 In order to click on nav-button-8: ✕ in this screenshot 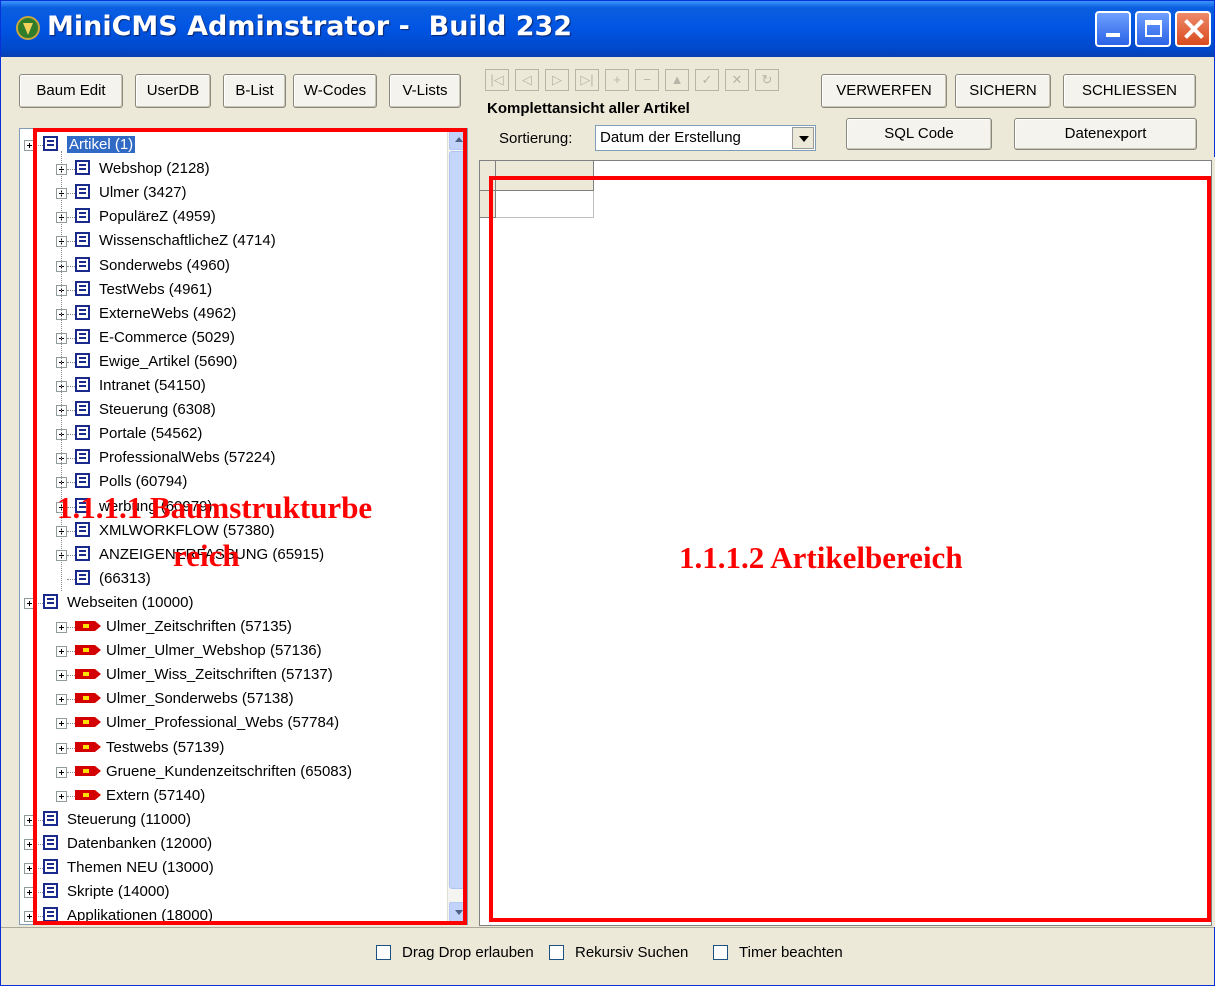, I will do `click(737, 80)`.